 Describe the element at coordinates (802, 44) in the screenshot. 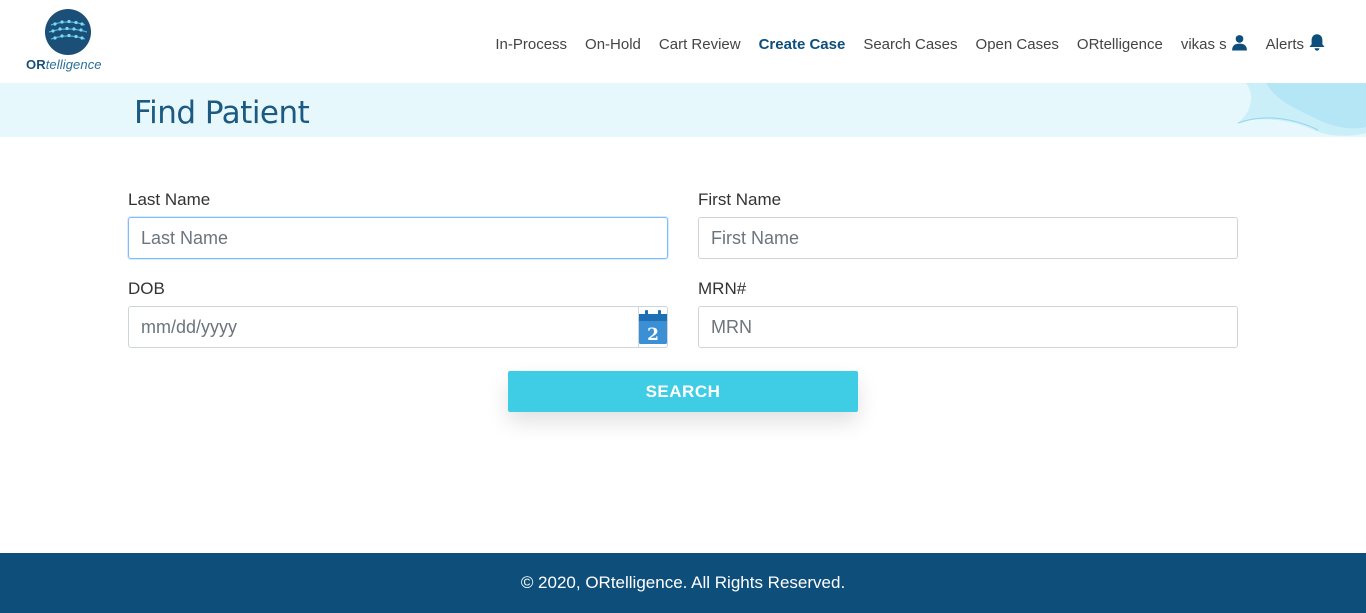

I see `nav-create-case: Create Case` at that location.